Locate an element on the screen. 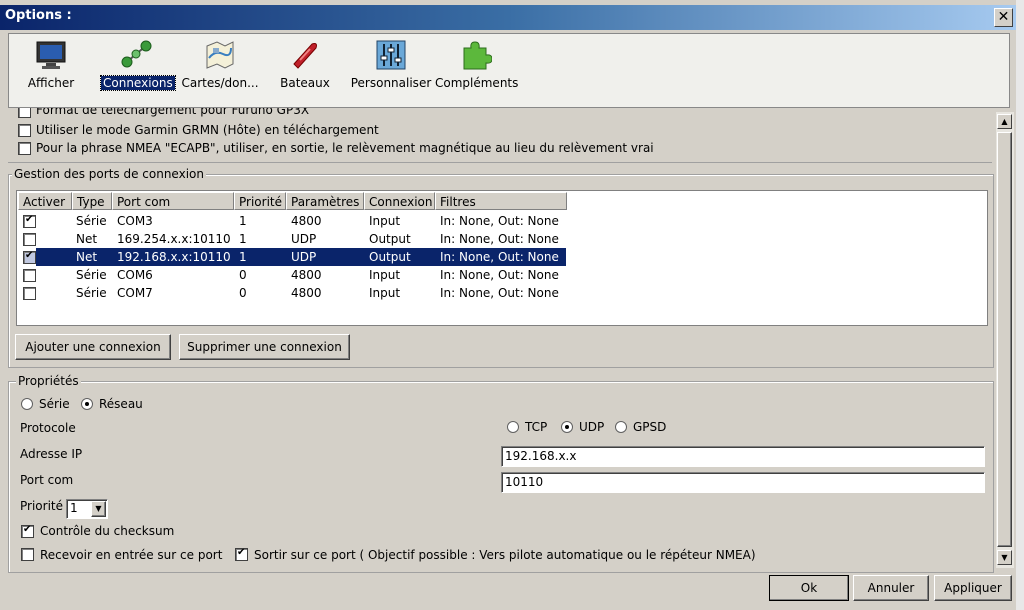 The height and width of the screenshot is (610, 1024). add-connection-button: Ajouter une connexion is located at coordinates (93, 347).